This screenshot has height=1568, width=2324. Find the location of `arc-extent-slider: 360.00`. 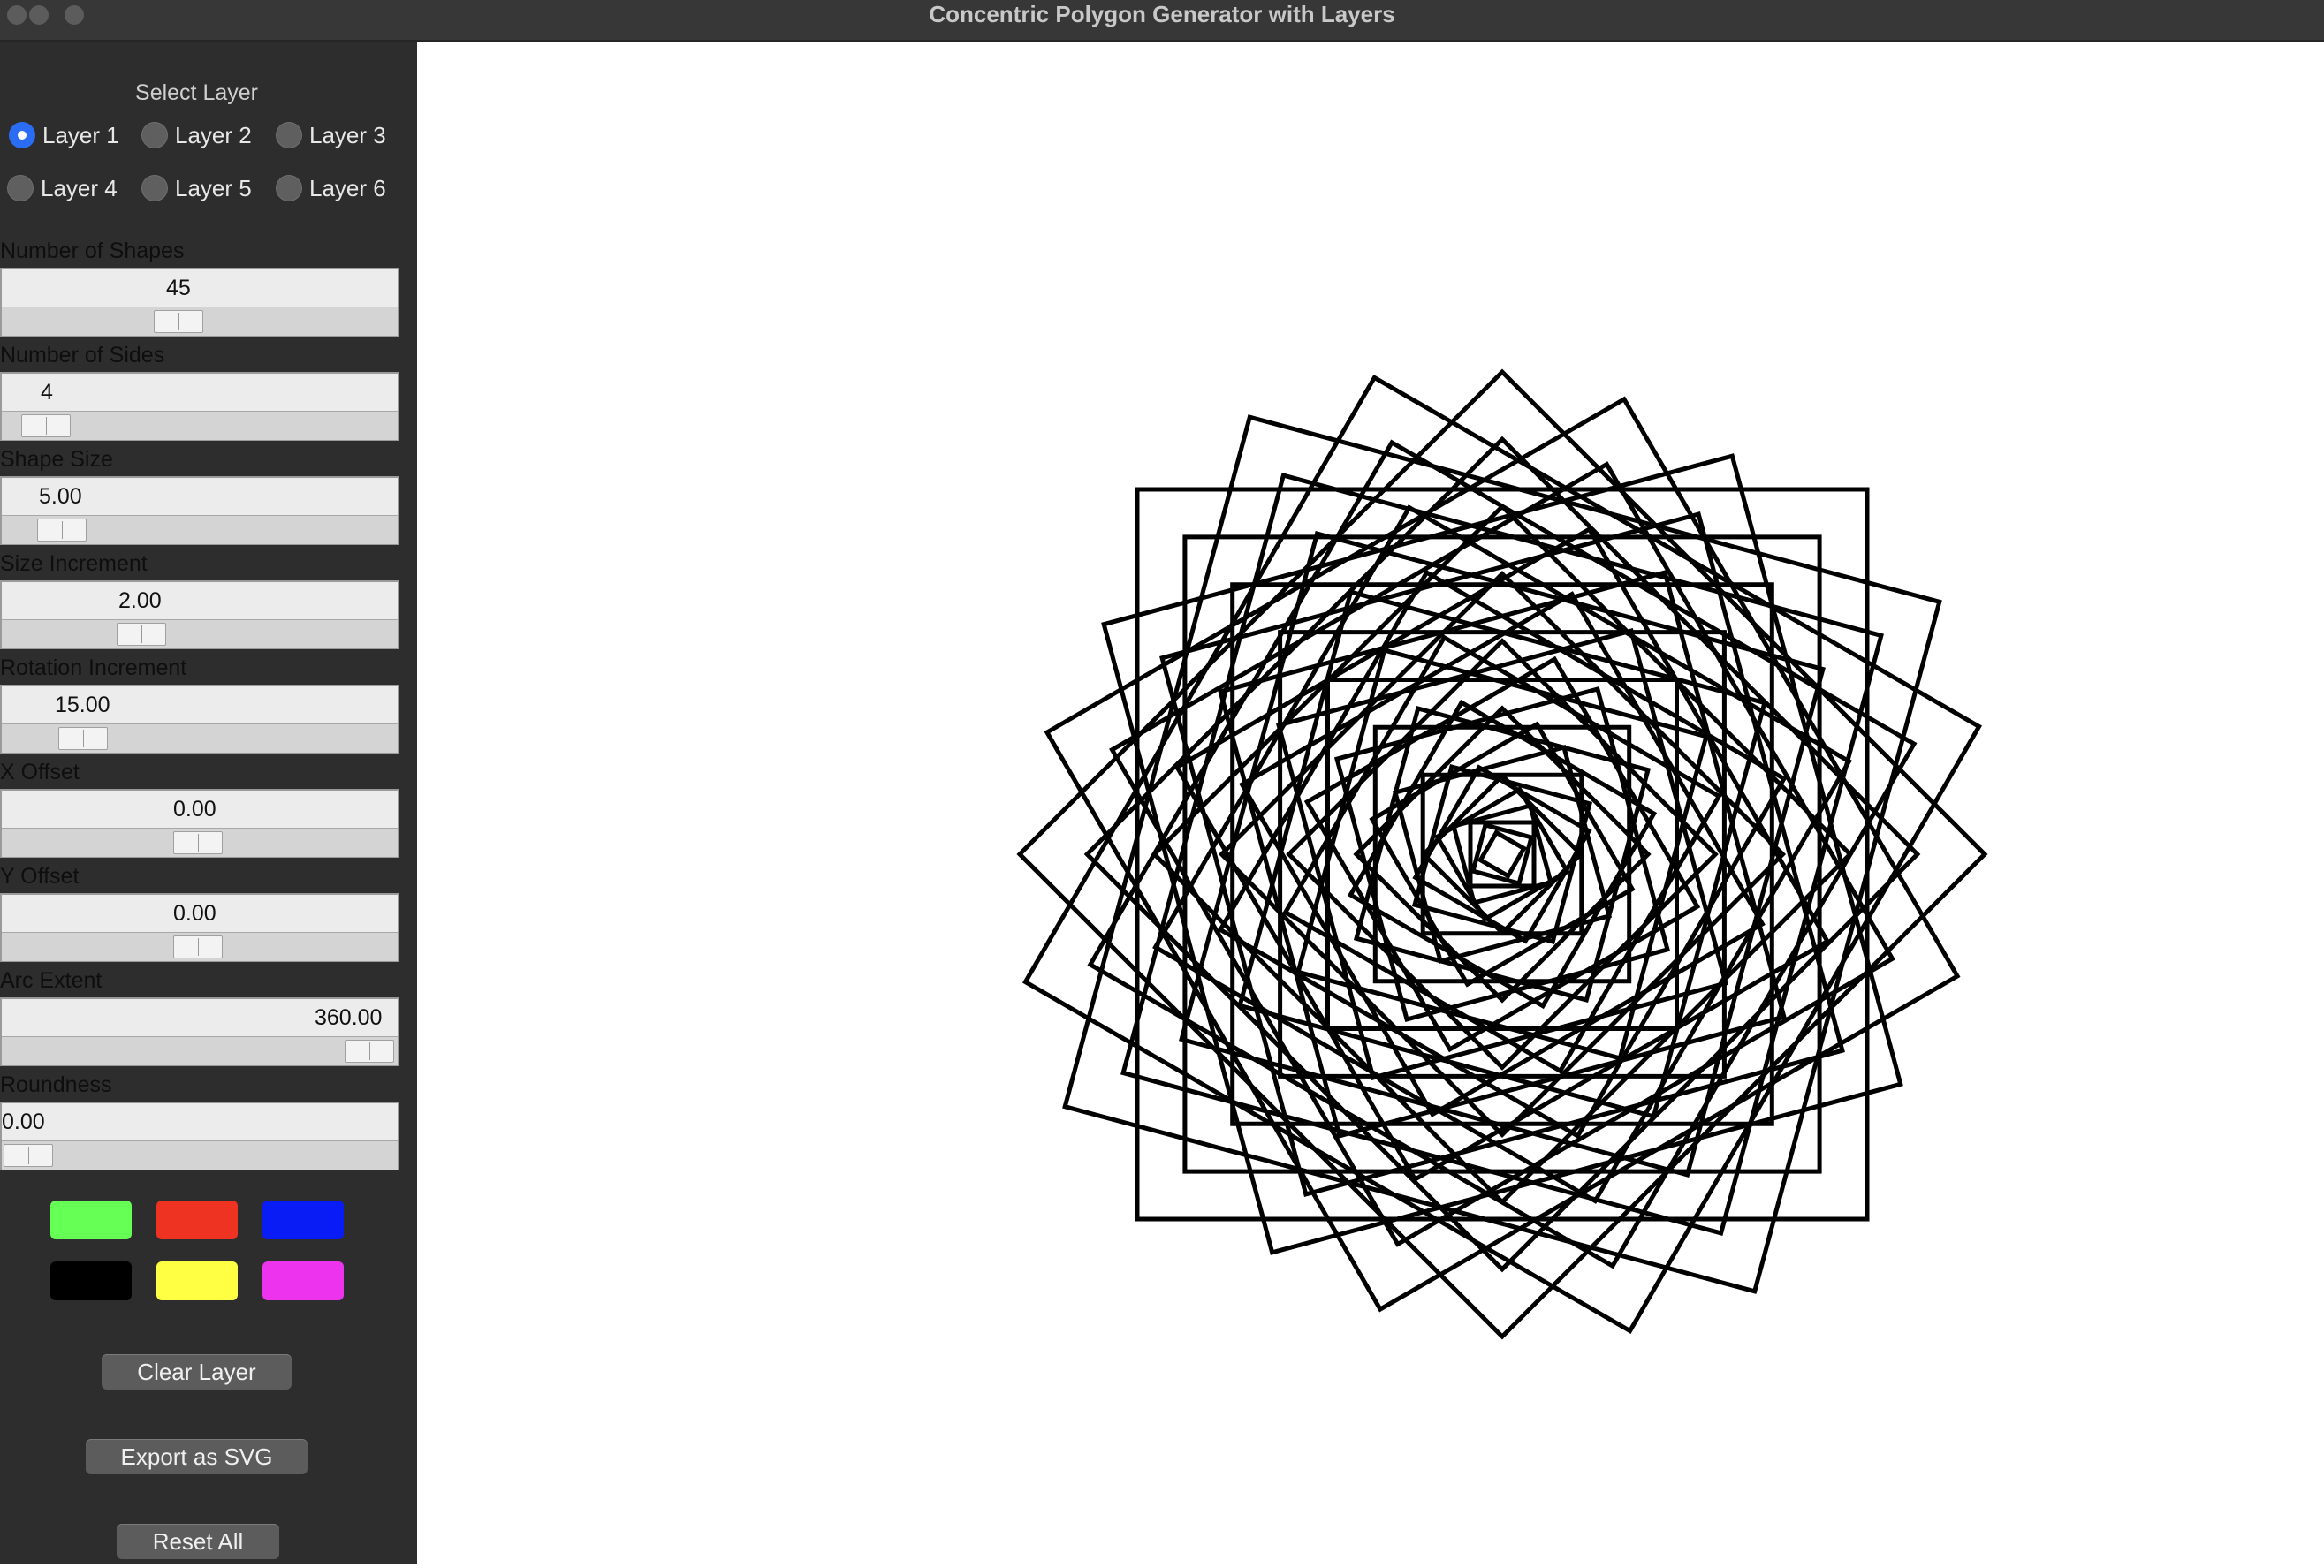

arc-extent-slider: 360.00 is located at coordinates (199, 1031).